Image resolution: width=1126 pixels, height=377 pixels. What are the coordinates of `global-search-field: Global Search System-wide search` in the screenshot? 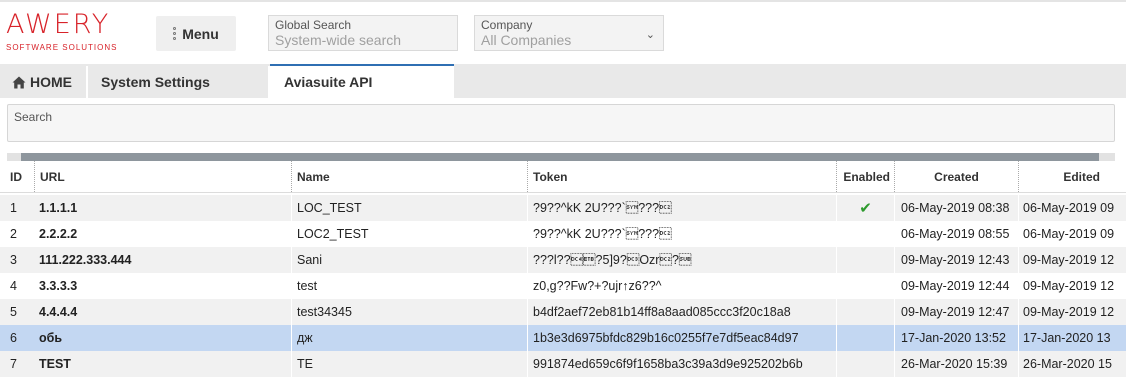 It's located at (363, 33).